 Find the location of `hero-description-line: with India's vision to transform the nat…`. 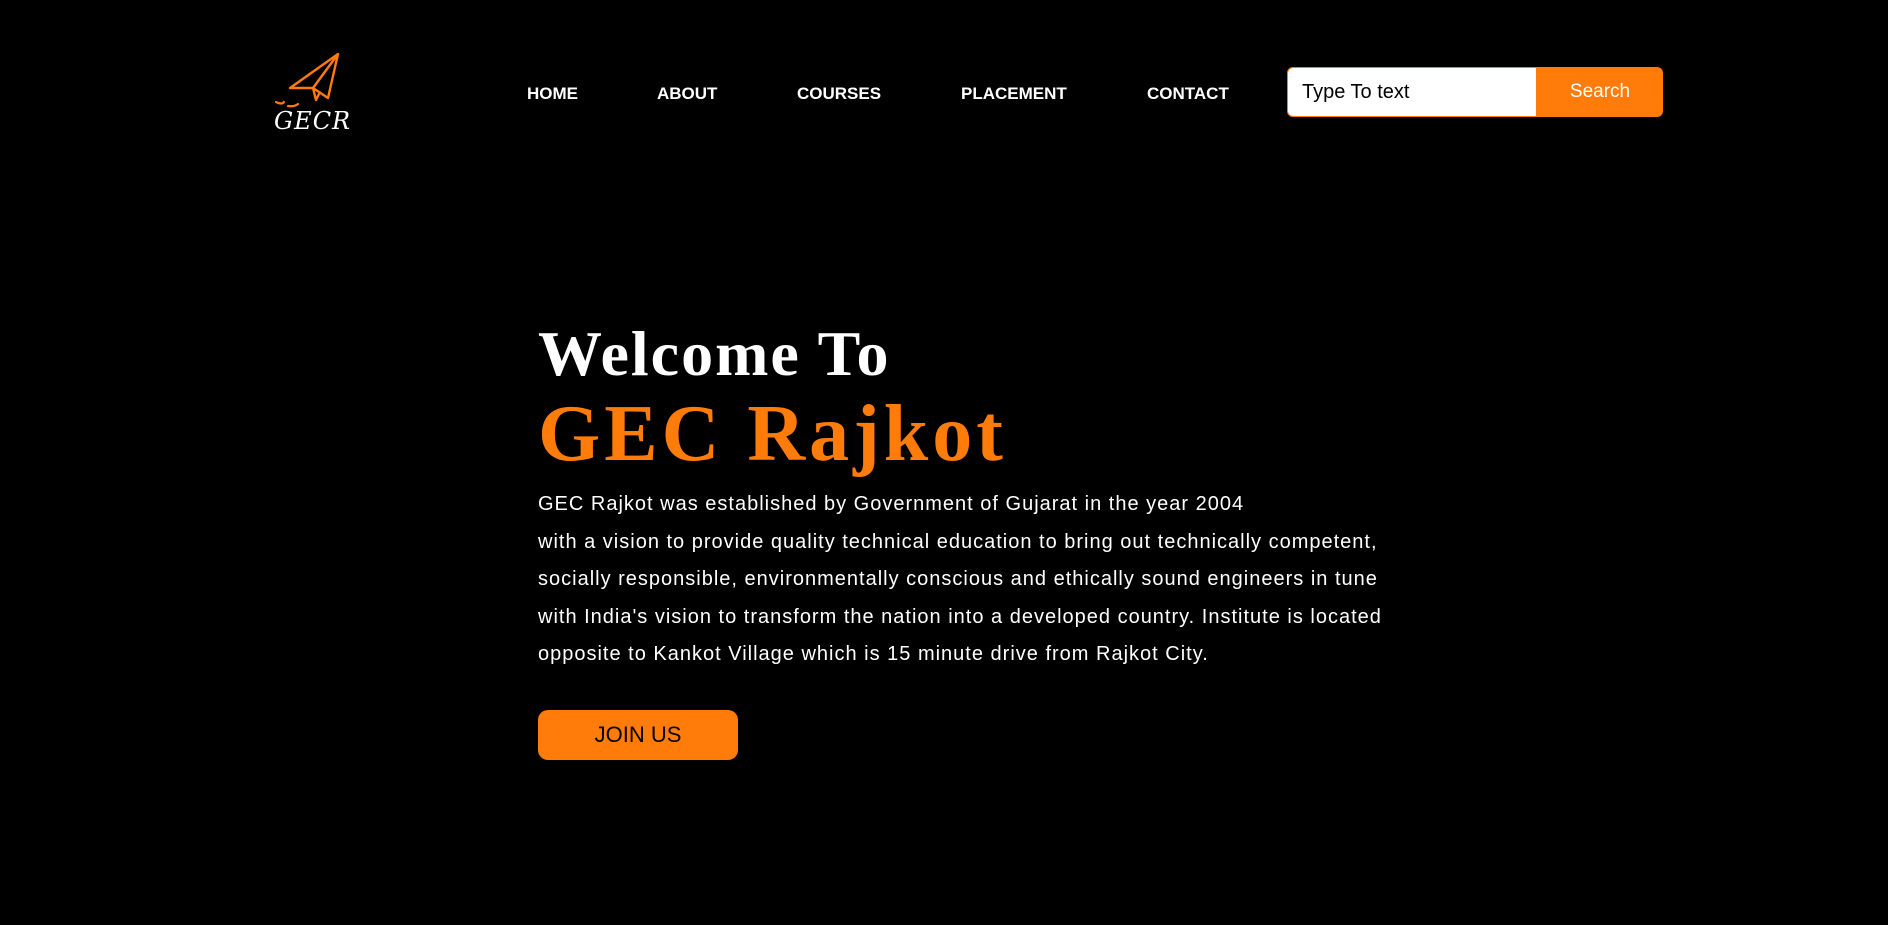

hero-description-line: with India's vision to transform the nat… is located at coordinates (960, 616).